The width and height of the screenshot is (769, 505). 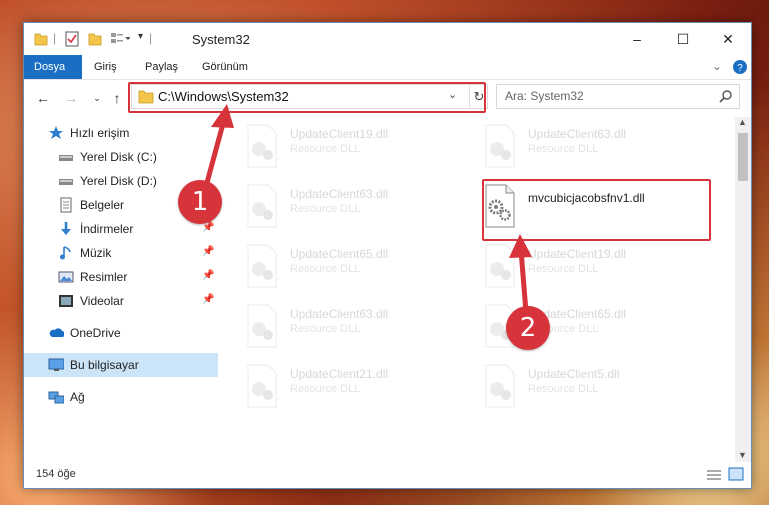 I want to click on step-badge-2: 2, so click(x=528, y=328).